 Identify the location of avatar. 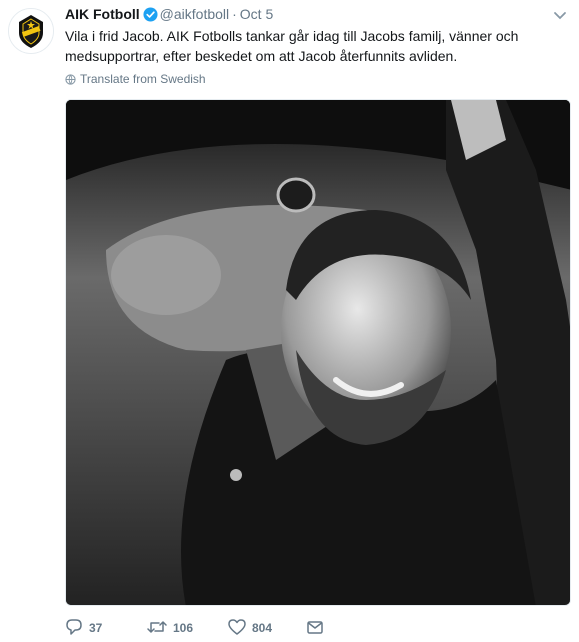
(31, 31).